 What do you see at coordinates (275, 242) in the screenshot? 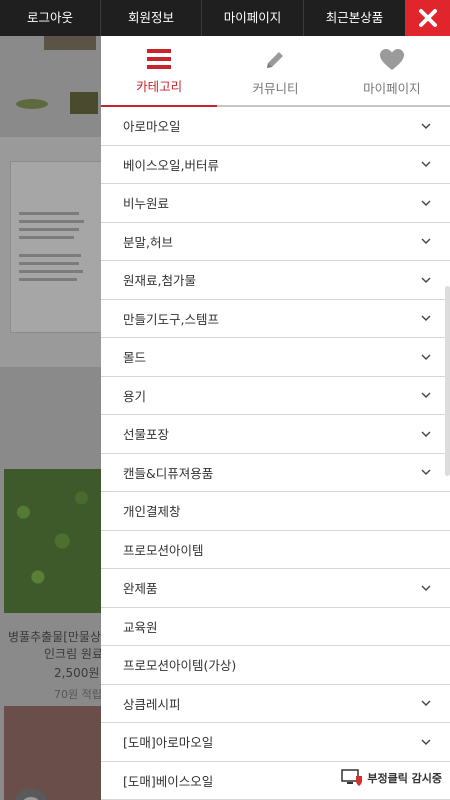
I see `menu-item: 분말,허브` at bounding box center [275, 242].